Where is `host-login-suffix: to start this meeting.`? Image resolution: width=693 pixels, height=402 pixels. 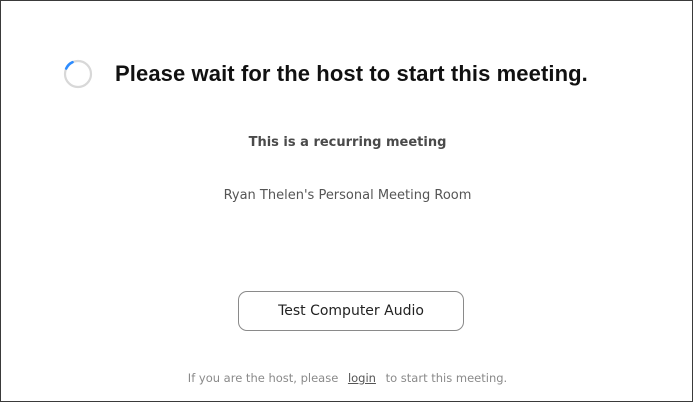 host-login-suffix: to start this meeting. is located at coordinates (446, 378).